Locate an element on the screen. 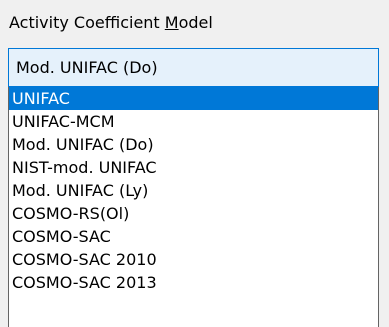  combobox-selected-value: Mod. UNIFAC (Do) is located at coordinates (87, 67).